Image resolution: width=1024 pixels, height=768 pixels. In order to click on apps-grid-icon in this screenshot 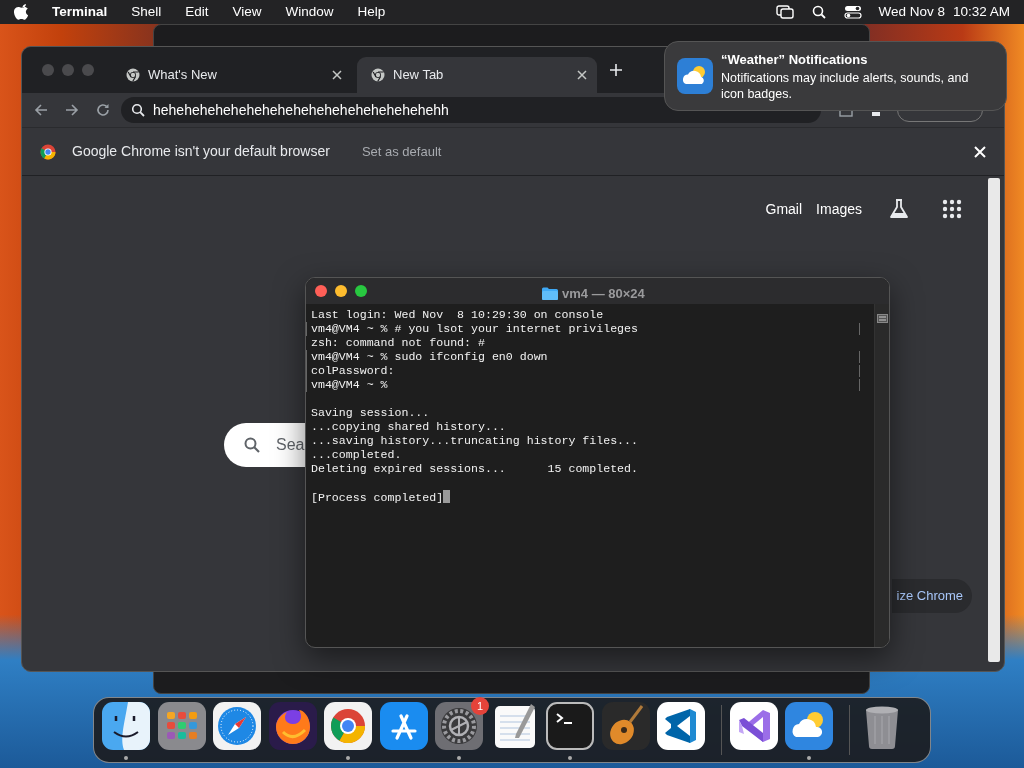, I will do `click(952, 209)`.